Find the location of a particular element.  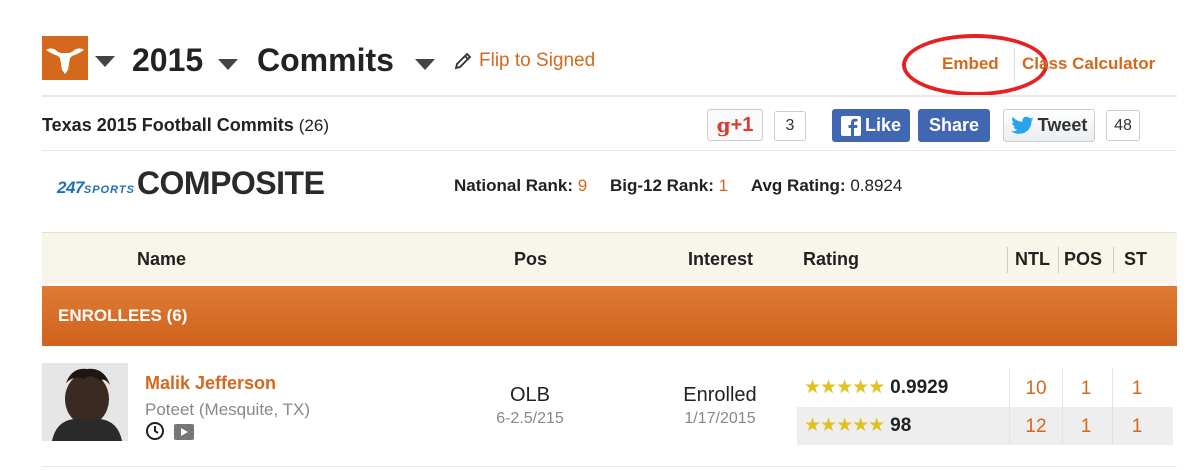

avg-rating-label: Avg Rating: is located at coordinates (798, 185).